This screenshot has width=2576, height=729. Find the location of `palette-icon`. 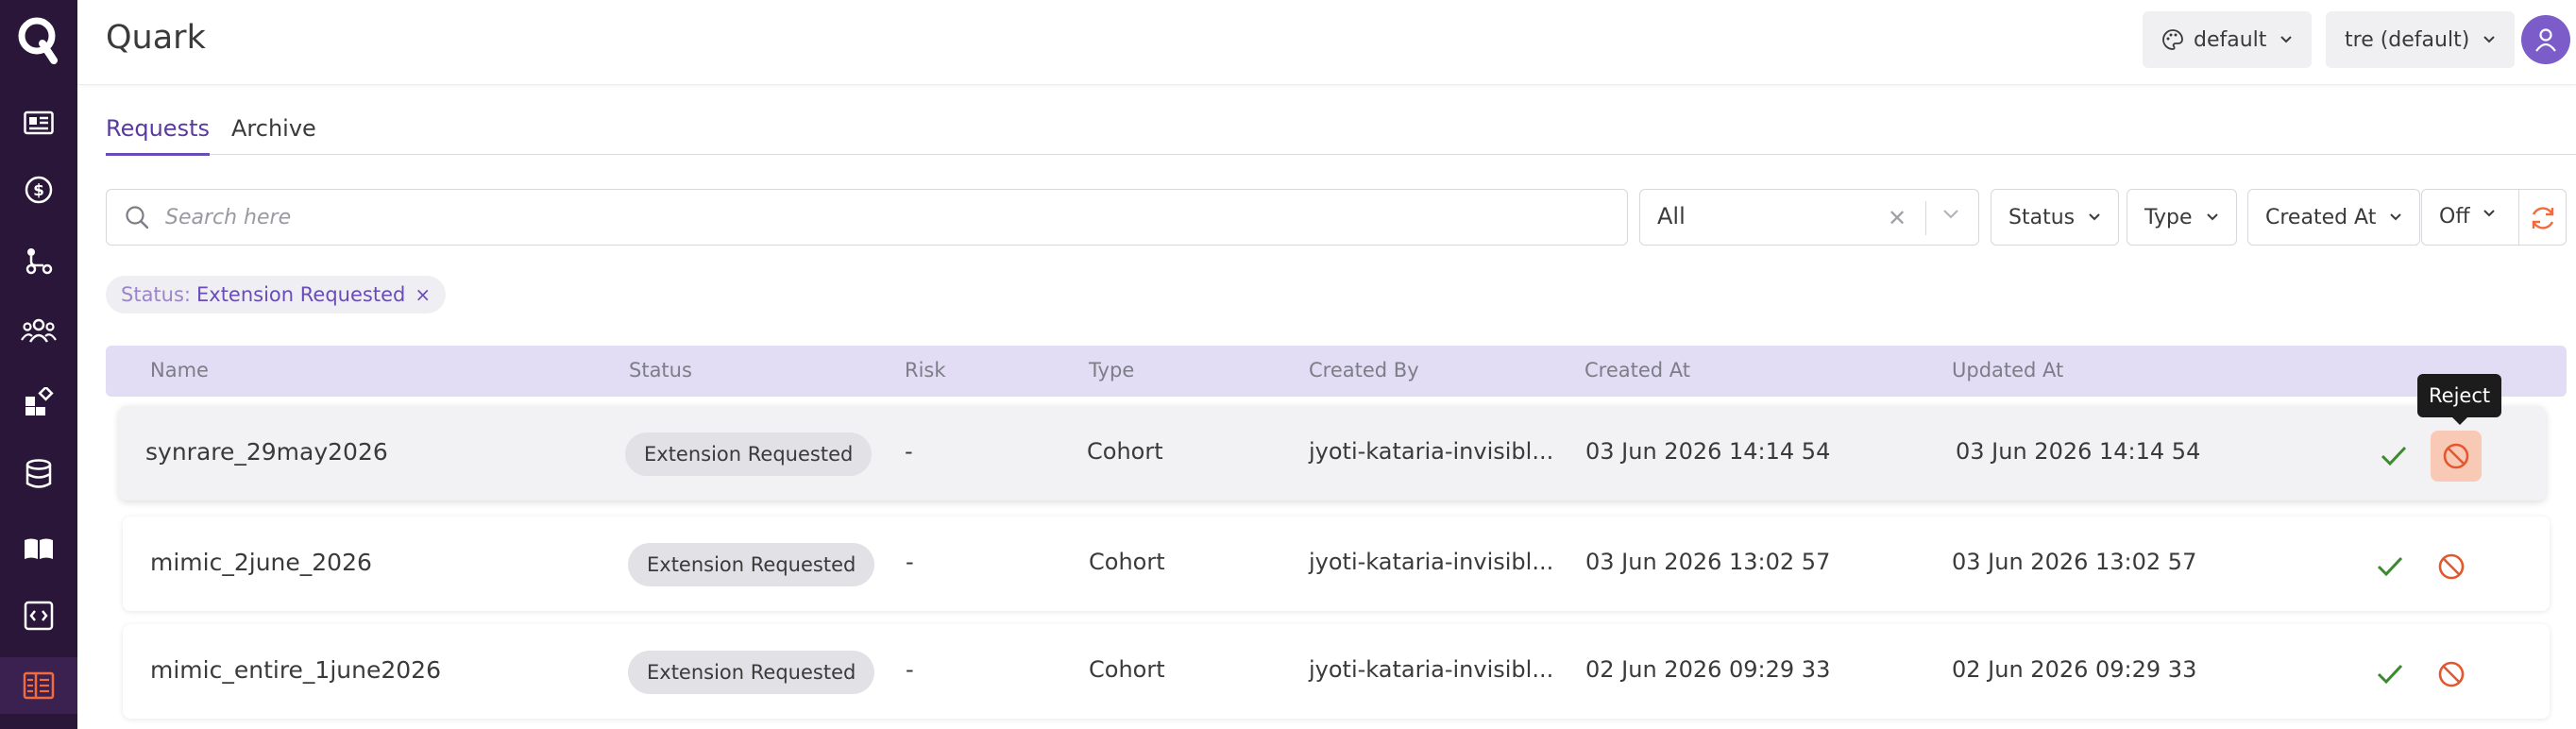

palette-icon is located at coordinates (2172, 39).